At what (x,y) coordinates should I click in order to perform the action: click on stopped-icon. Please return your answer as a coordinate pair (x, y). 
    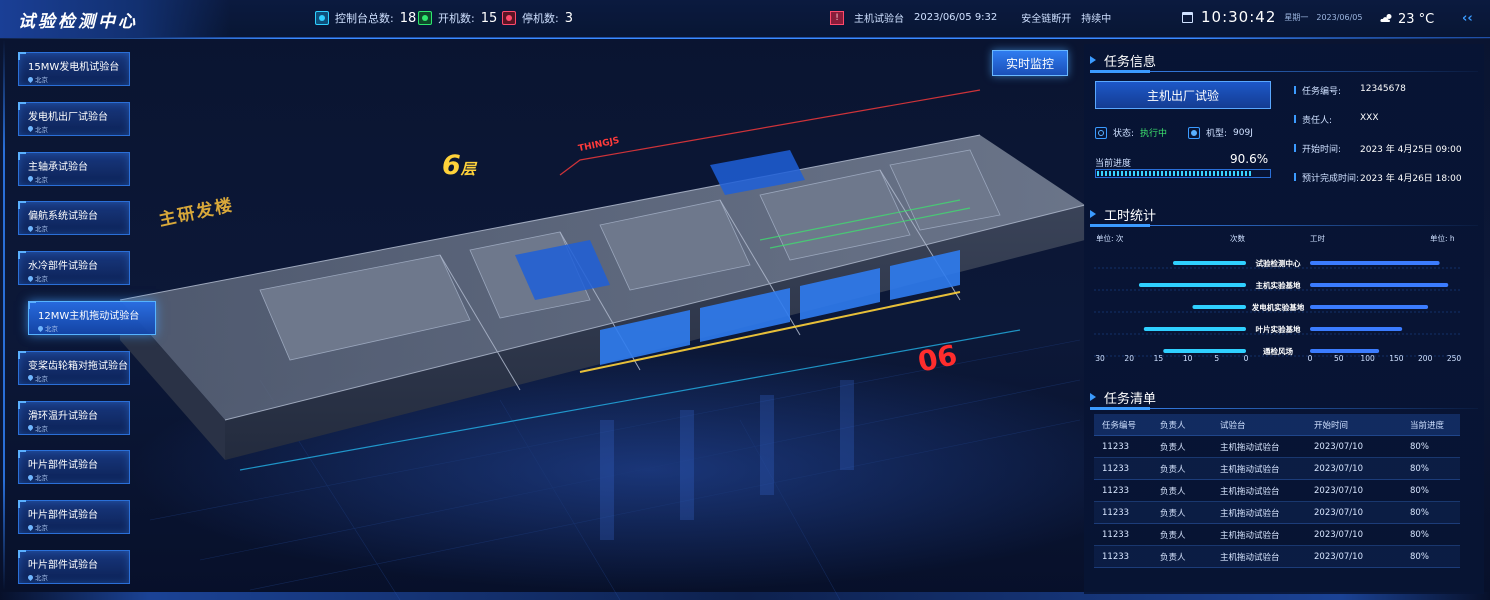
    Looking at the image, I should click on (509, 18).